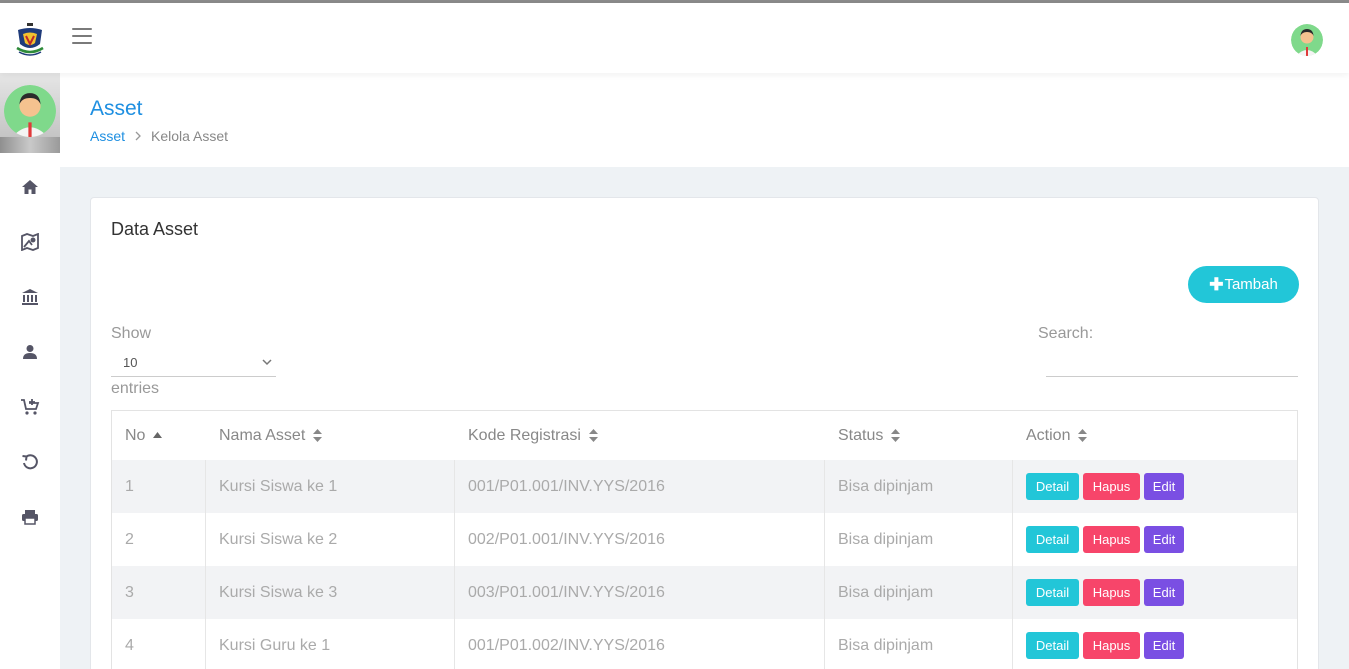 Image resolution: width=1349 pixels, height=669 pixels. I want to click on cell-no: 1, so click(159, 486).